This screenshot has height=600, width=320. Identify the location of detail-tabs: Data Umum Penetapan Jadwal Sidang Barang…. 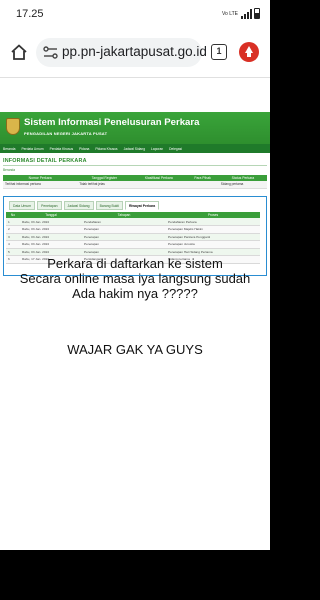
(84, 205).